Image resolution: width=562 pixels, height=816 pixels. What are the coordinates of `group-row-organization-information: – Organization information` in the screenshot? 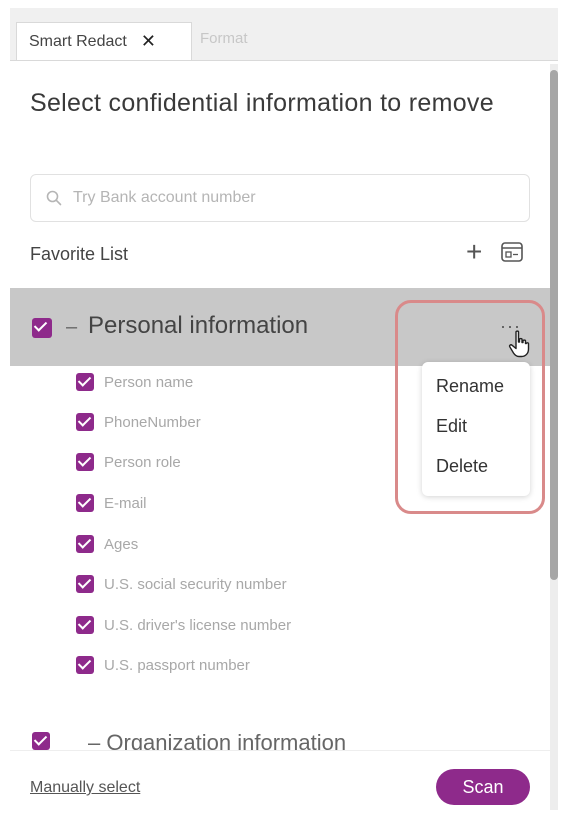 It's located at (284, 737).